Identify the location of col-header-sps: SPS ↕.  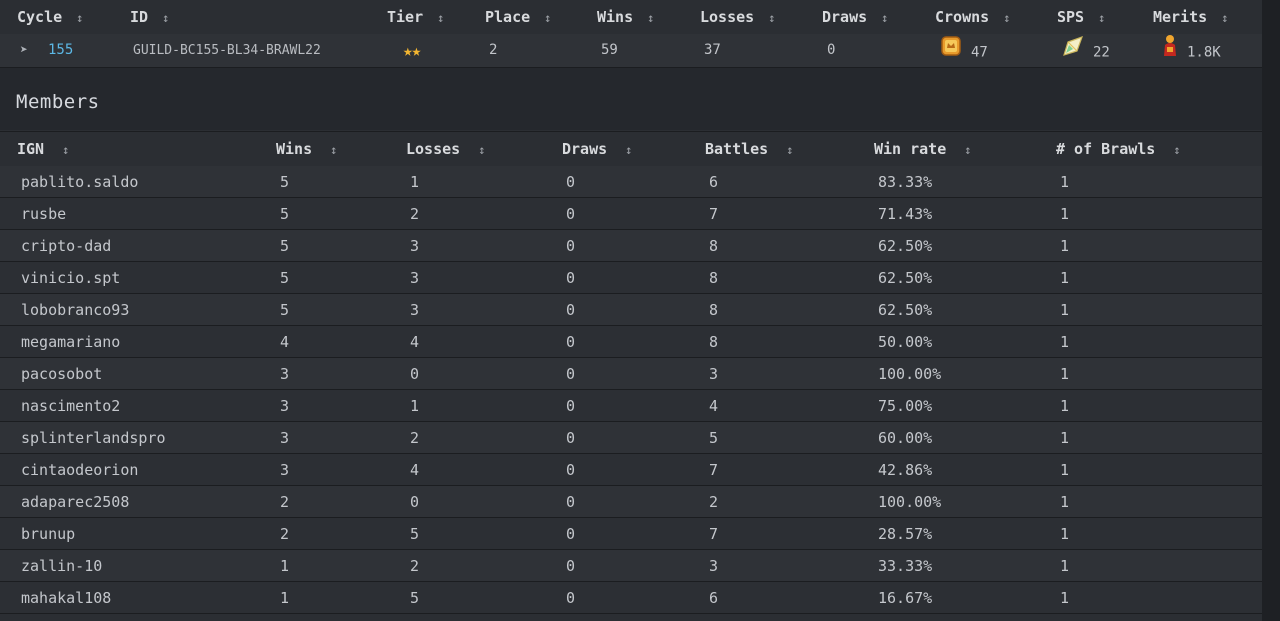
(1081, 17).